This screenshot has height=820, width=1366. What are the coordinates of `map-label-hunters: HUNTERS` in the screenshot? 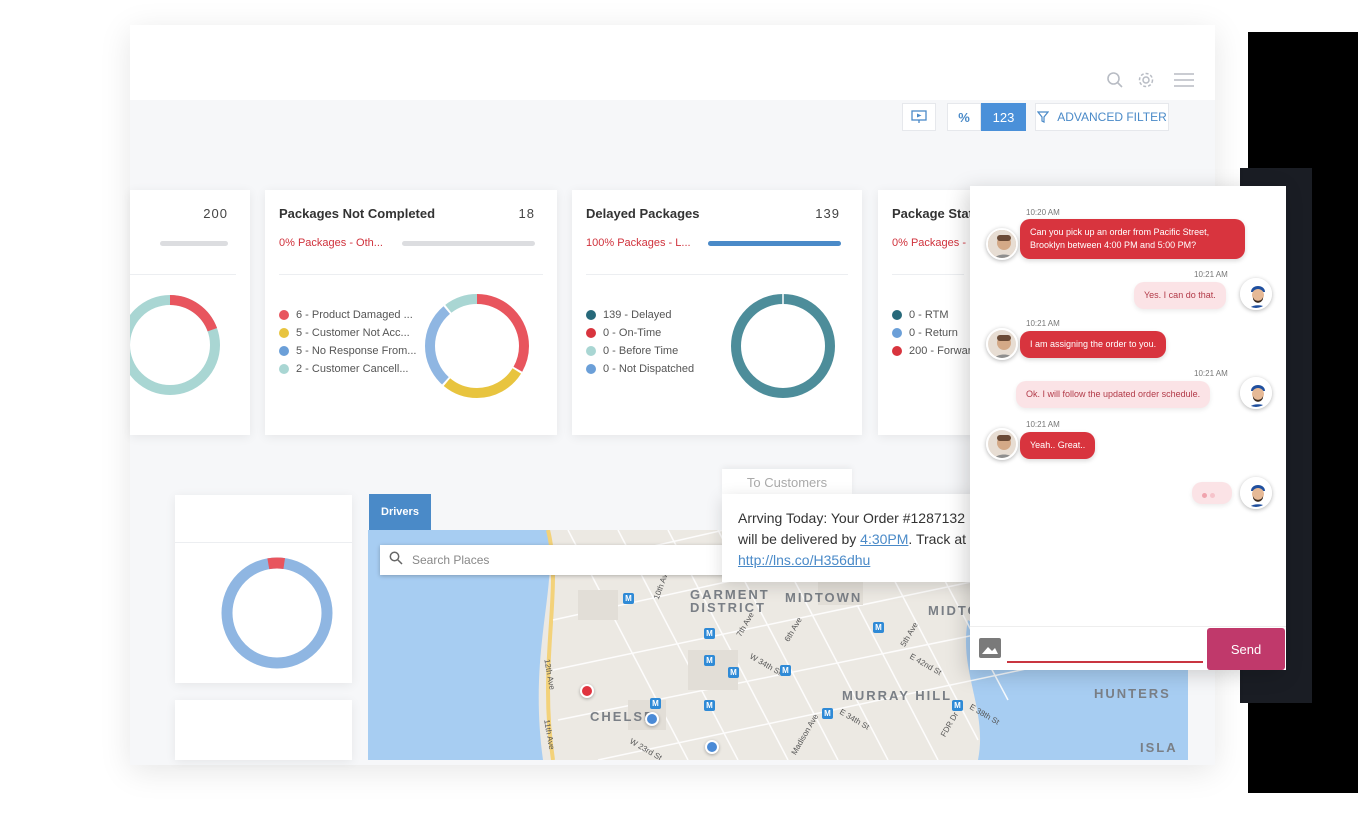 It's located at (1132, 693).